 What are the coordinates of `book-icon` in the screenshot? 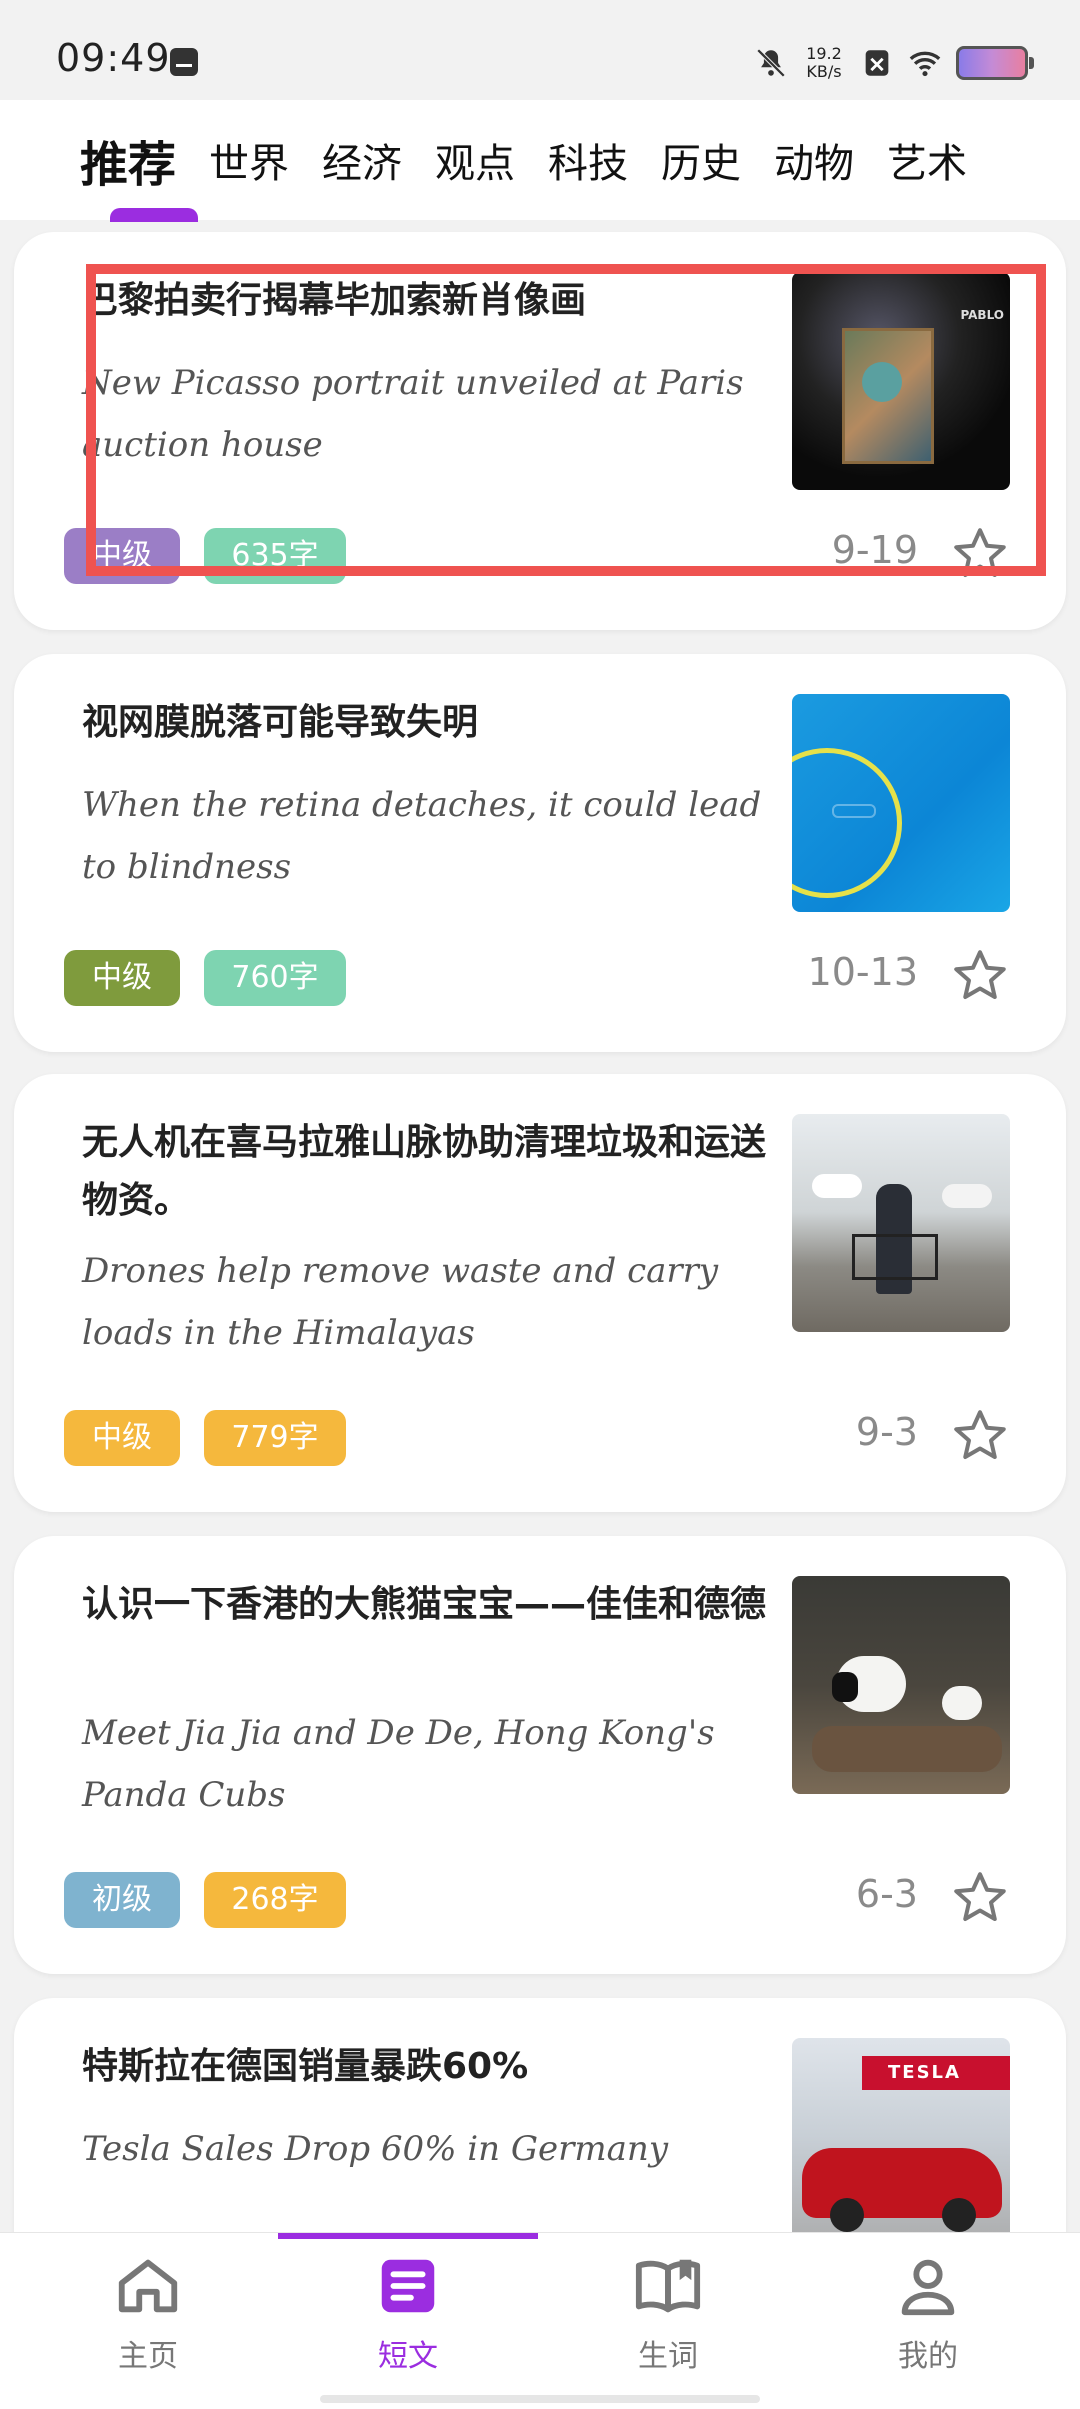 It's located at (668, 2286).